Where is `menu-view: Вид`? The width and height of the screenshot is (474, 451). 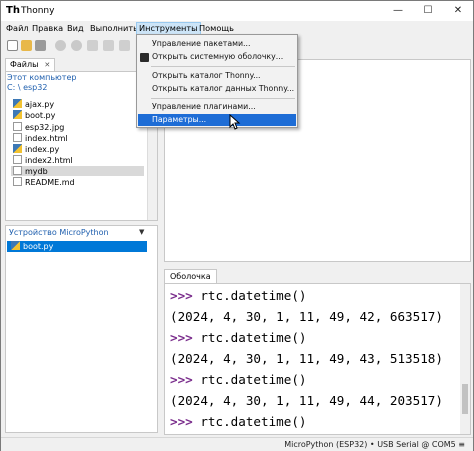 menu-view: Вид is located at coordinates (75, 28).